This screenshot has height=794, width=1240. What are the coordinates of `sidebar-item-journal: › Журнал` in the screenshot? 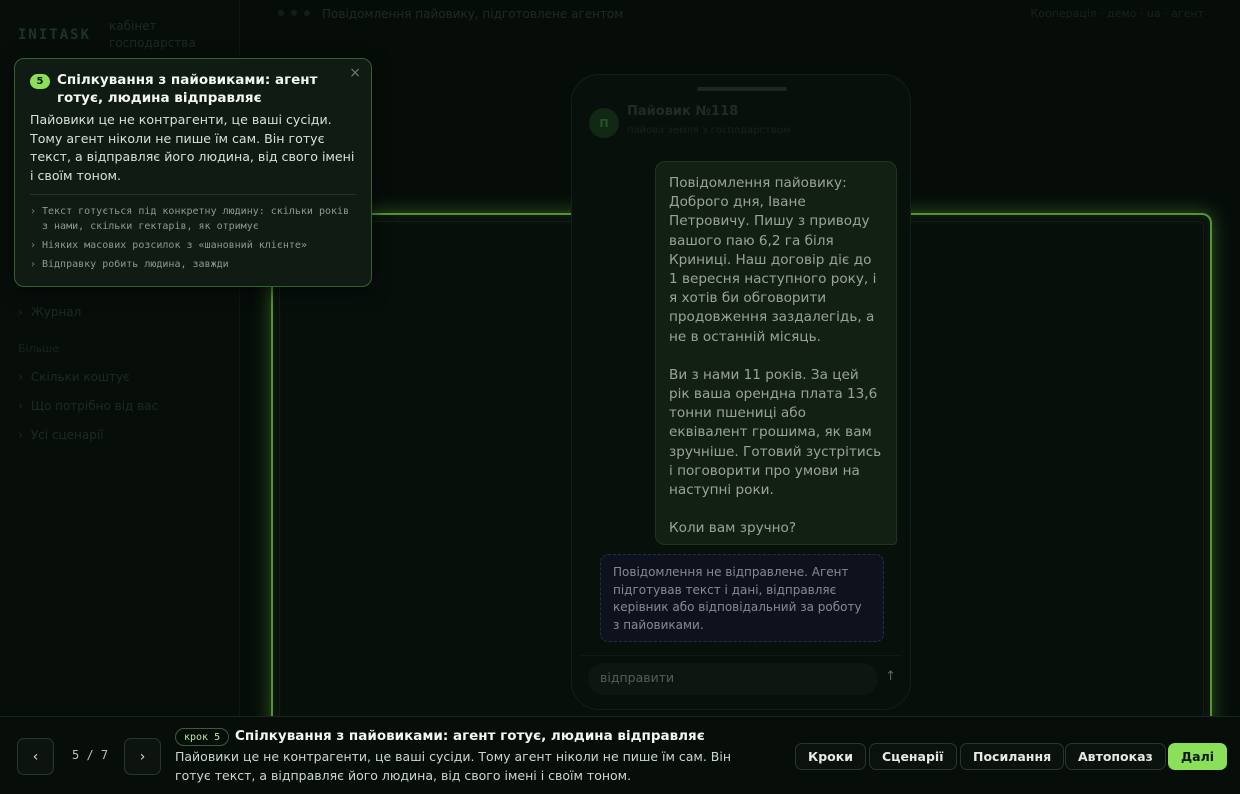 It's located at (49, 312).